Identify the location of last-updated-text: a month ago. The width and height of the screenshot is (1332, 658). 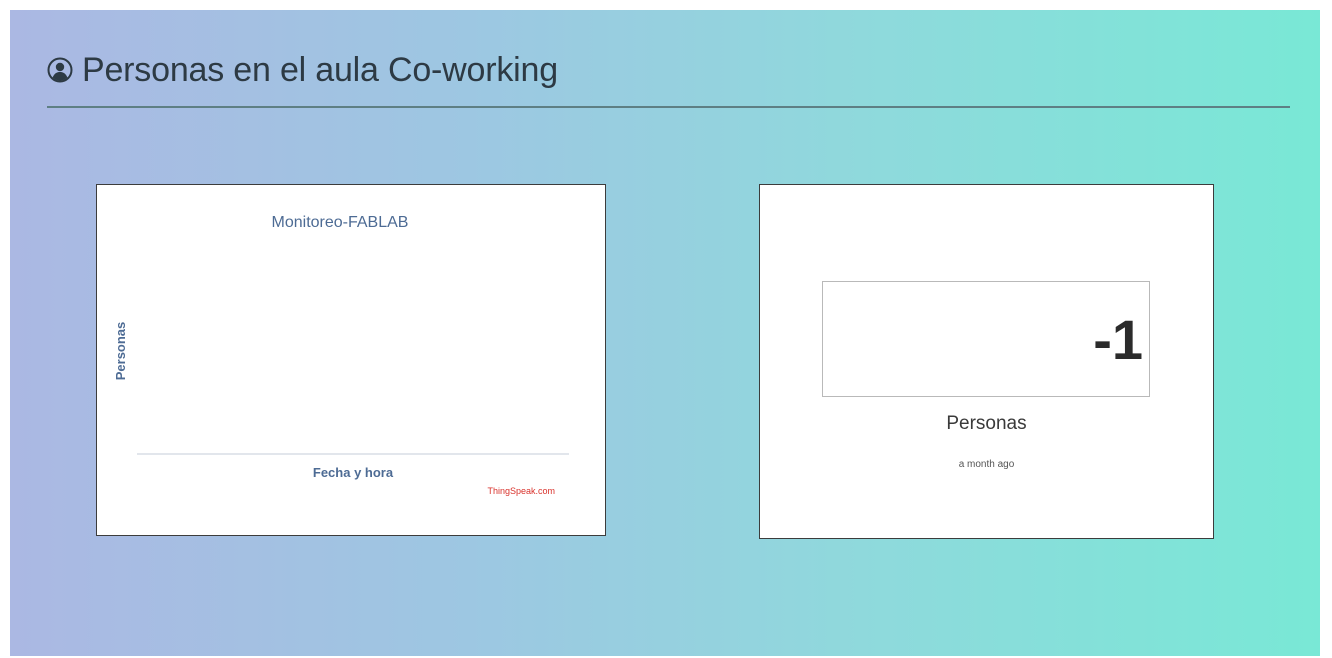
(986, 464).